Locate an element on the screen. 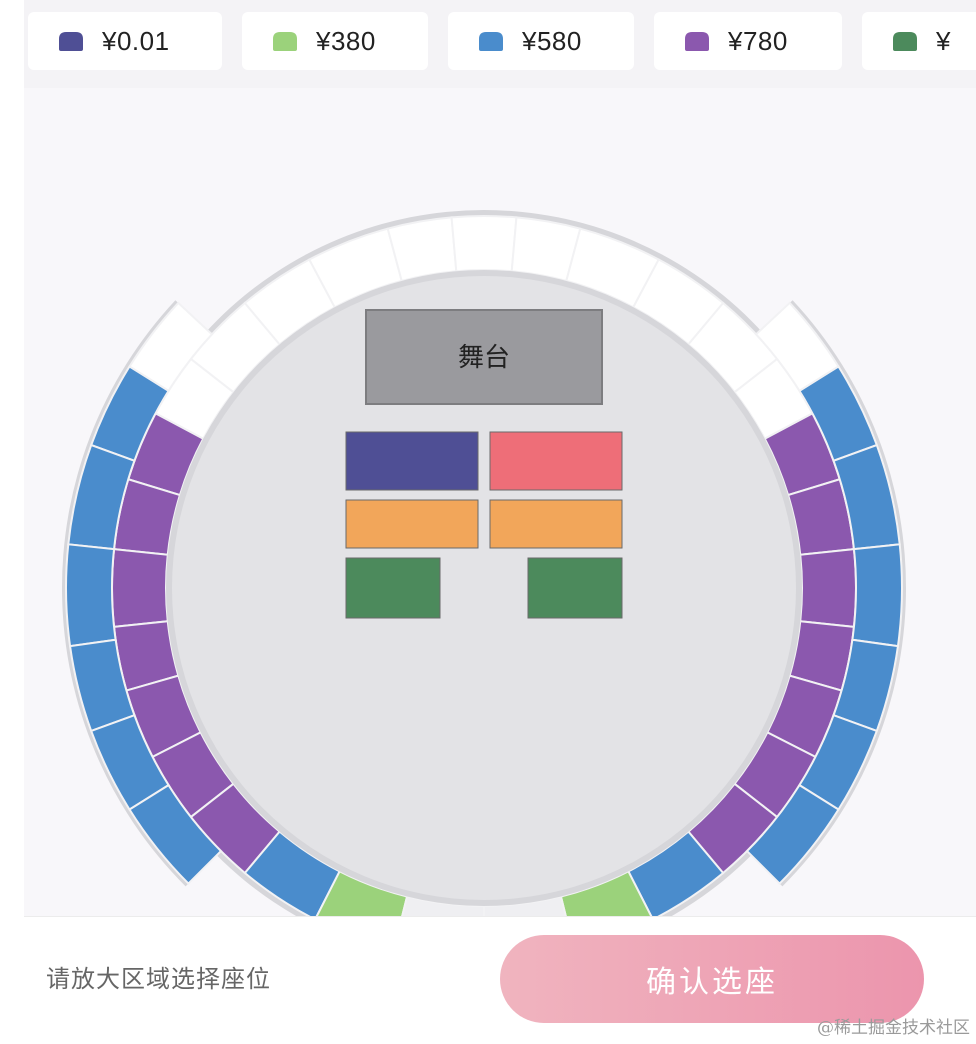  stage-label: 舞台 is located at coordinates (484, 357).